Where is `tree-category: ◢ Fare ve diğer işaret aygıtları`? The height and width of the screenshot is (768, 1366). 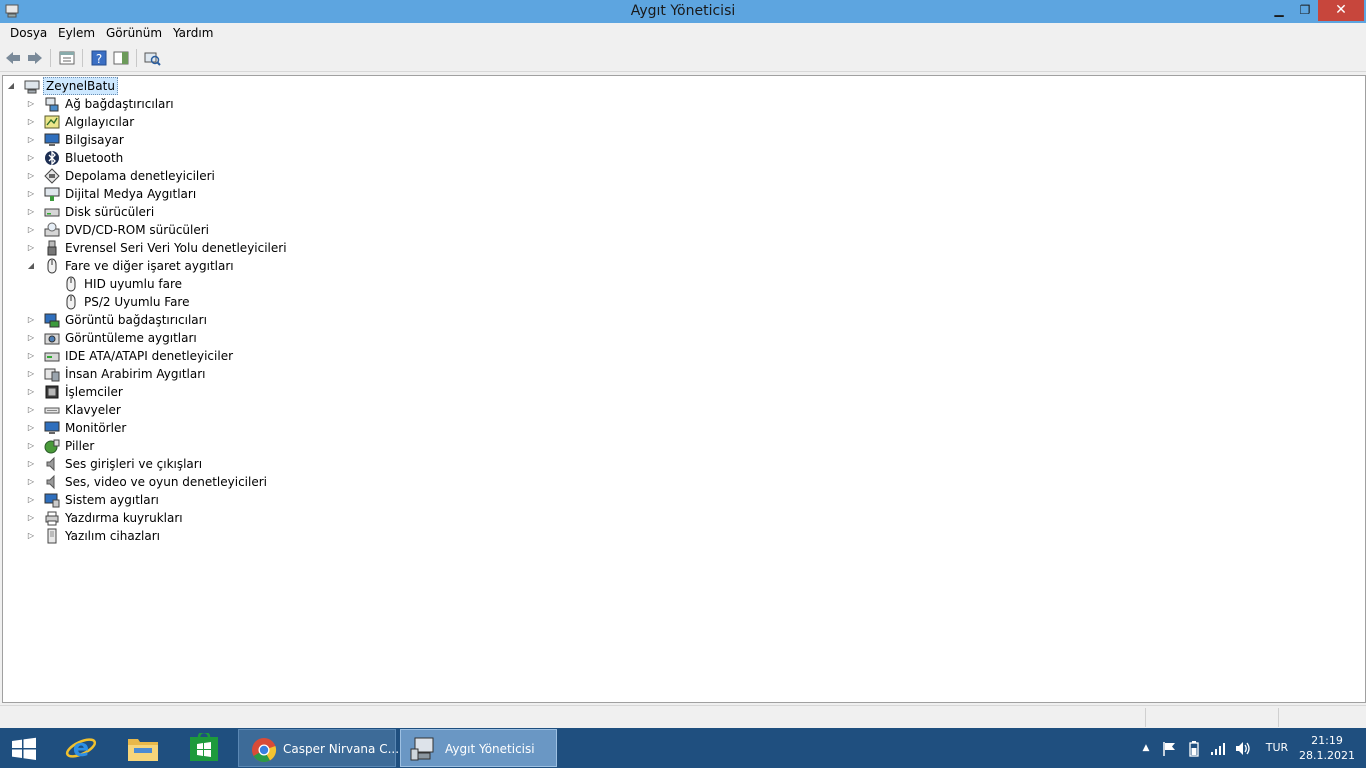
tree-category: ◢ Fare ve diğer işaret aygıtları is located at coordinates (694, 266).